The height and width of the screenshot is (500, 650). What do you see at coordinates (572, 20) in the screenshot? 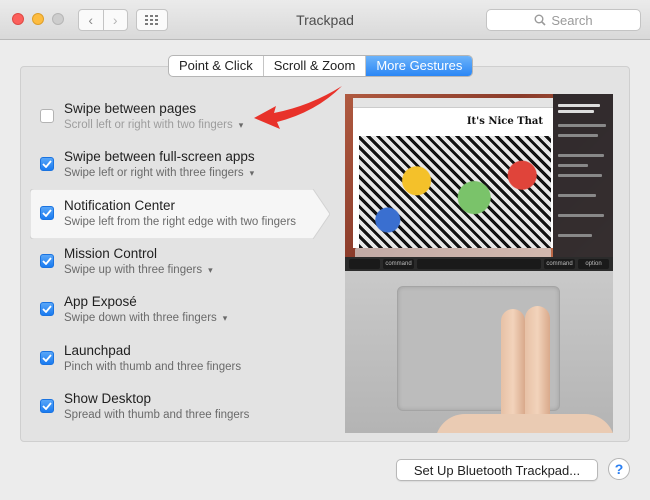
I see `search-placeholder: Search` at bounding box center [572, 20].